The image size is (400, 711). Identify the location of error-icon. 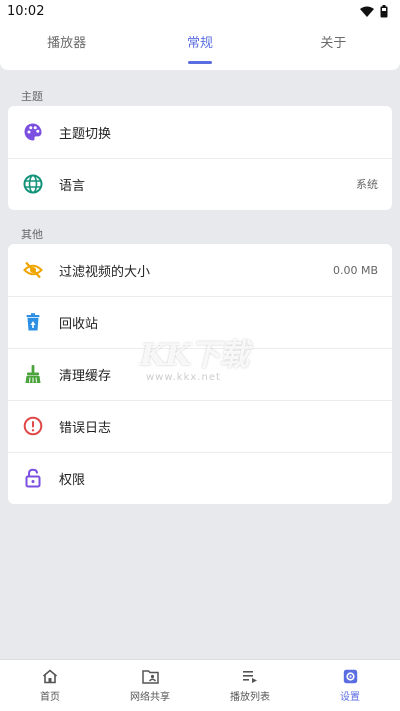
(33, 426).